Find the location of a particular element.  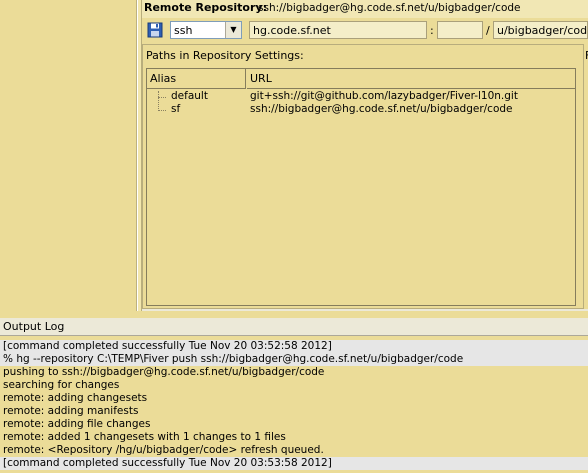

remote-repository-label: Remote Repository: is located at coordinates (205, 7).